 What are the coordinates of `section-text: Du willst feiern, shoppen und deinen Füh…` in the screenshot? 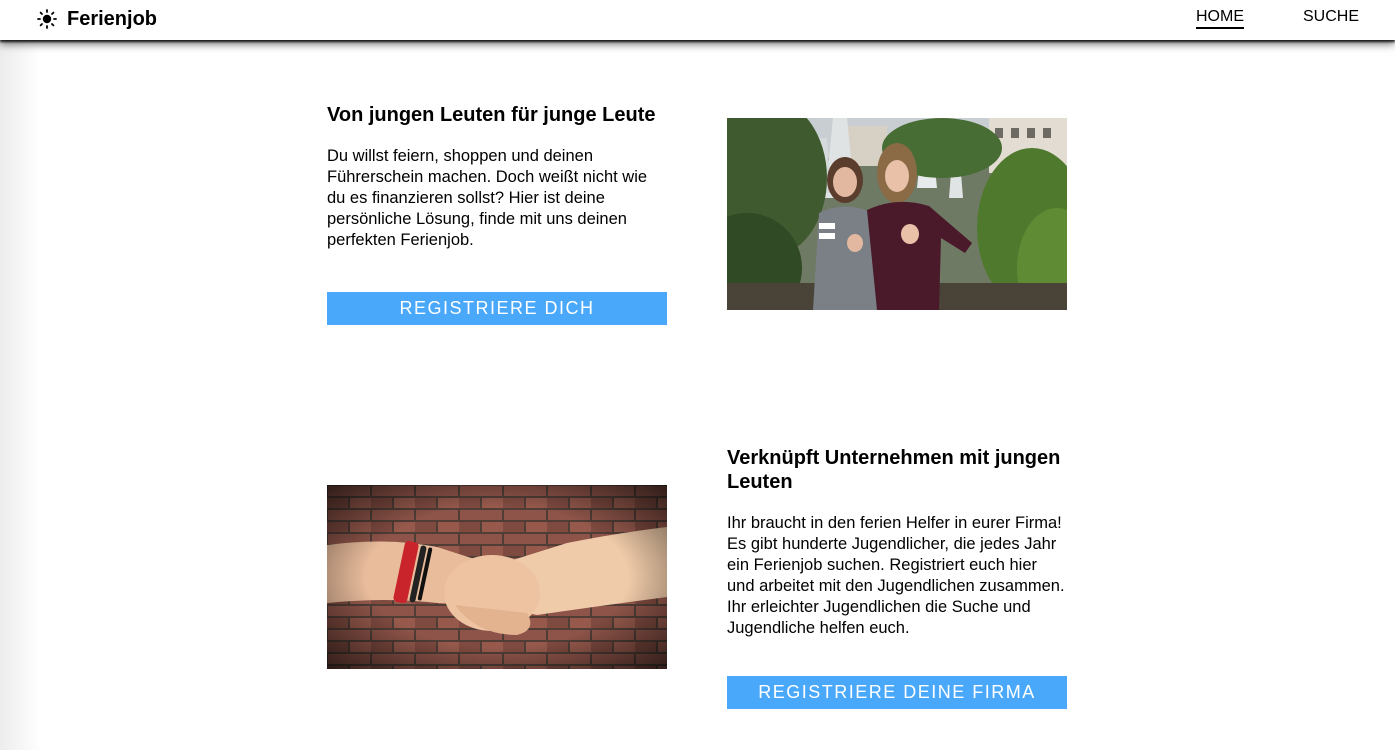 It's located at (487, 198).